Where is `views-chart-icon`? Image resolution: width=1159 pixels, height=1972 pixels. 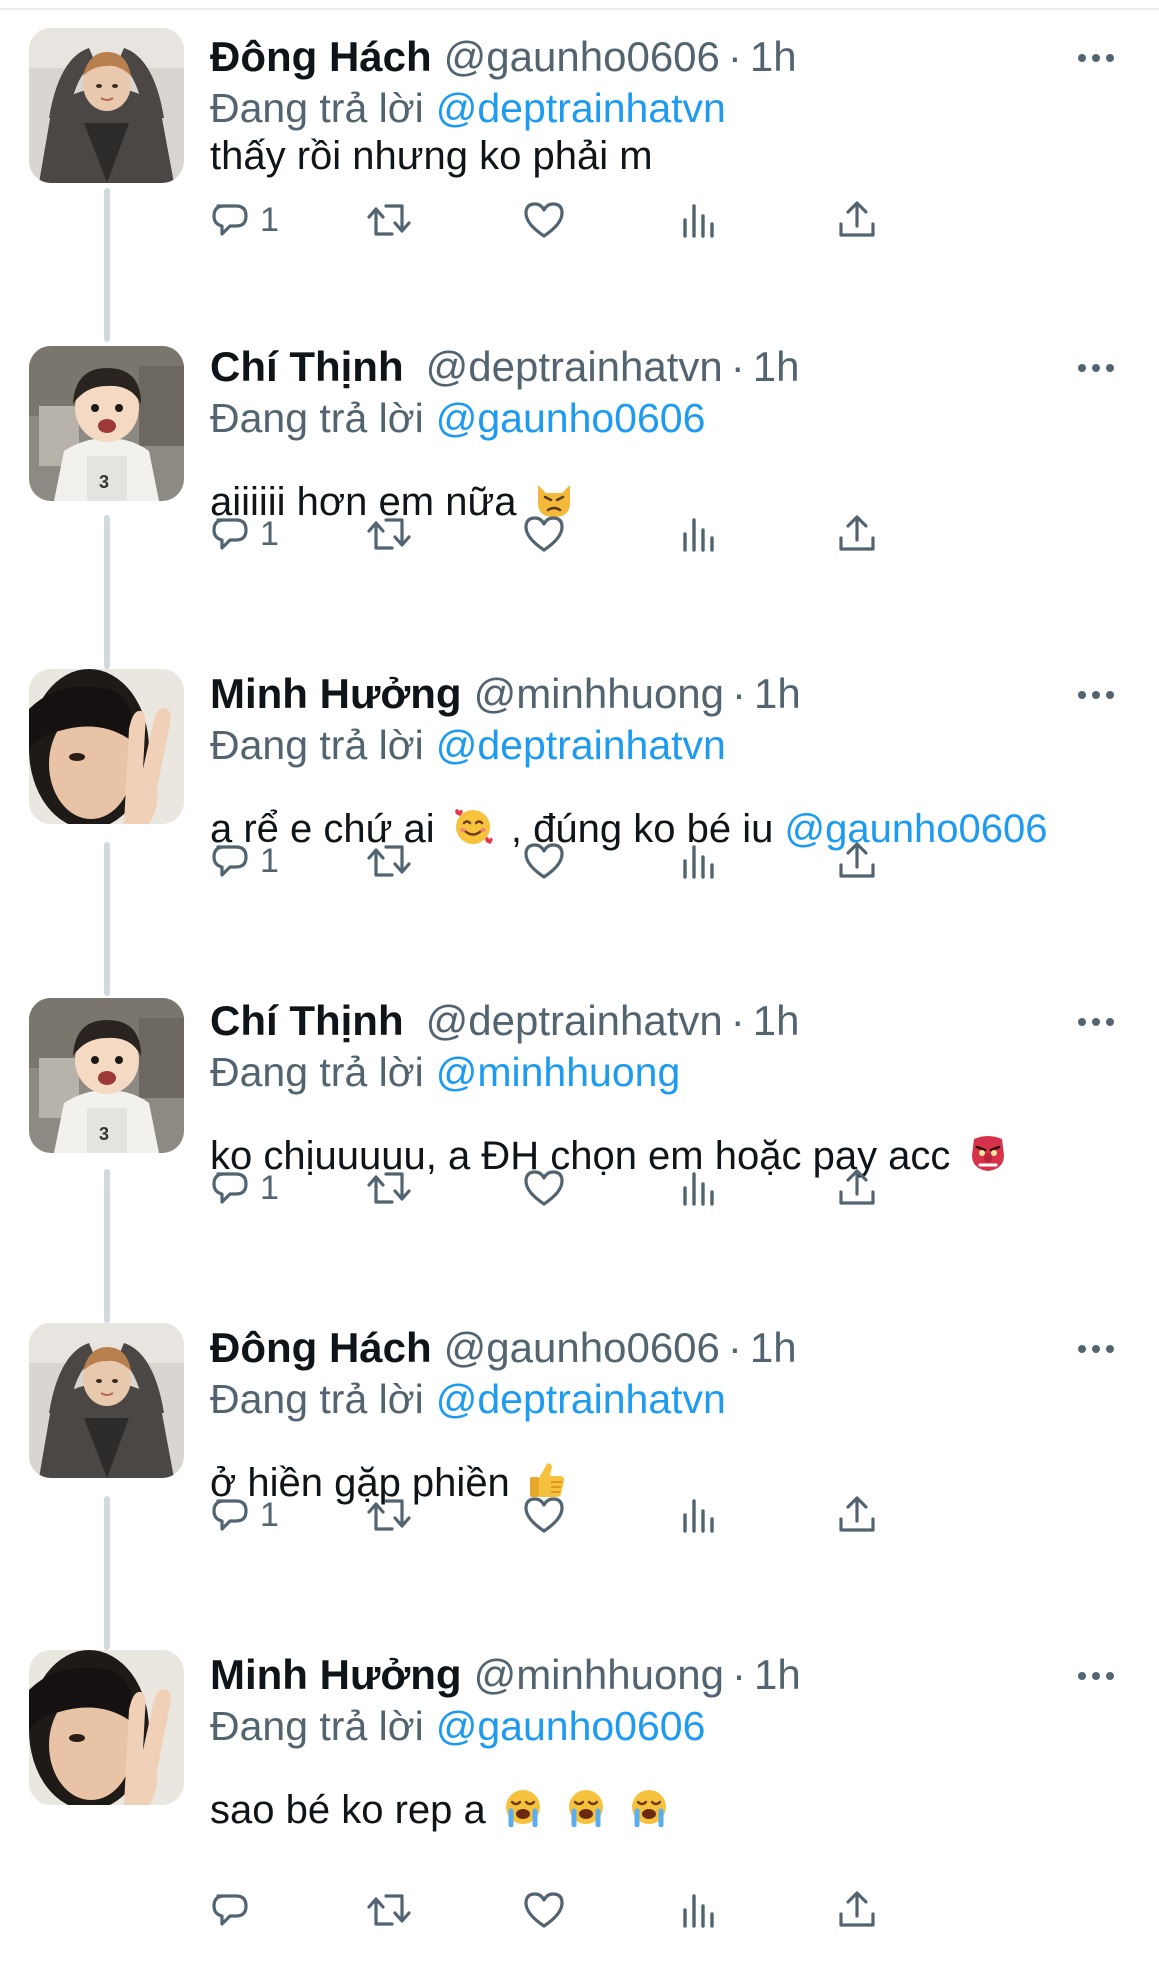 views-chart-icon is located at coordinates (698, 1911).